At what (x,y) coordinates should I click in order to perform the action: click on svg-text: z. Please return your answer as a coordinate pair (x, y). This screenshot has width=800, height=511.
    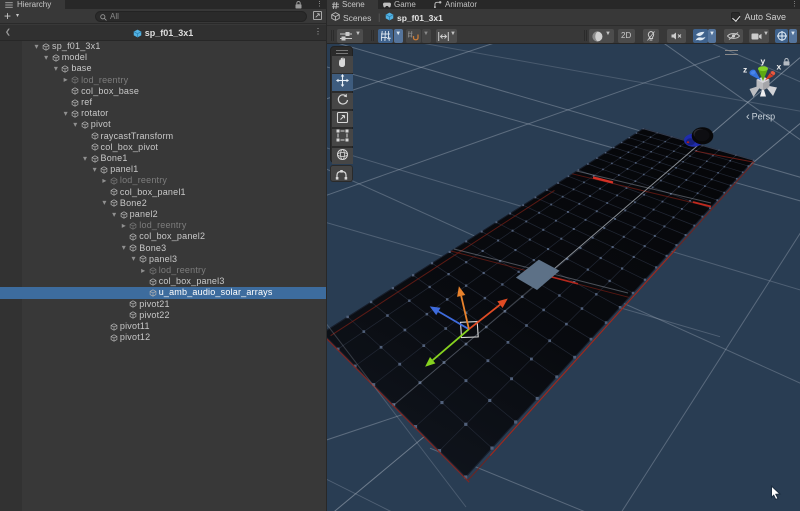
    Looking at the image, I should click on (745, 70).